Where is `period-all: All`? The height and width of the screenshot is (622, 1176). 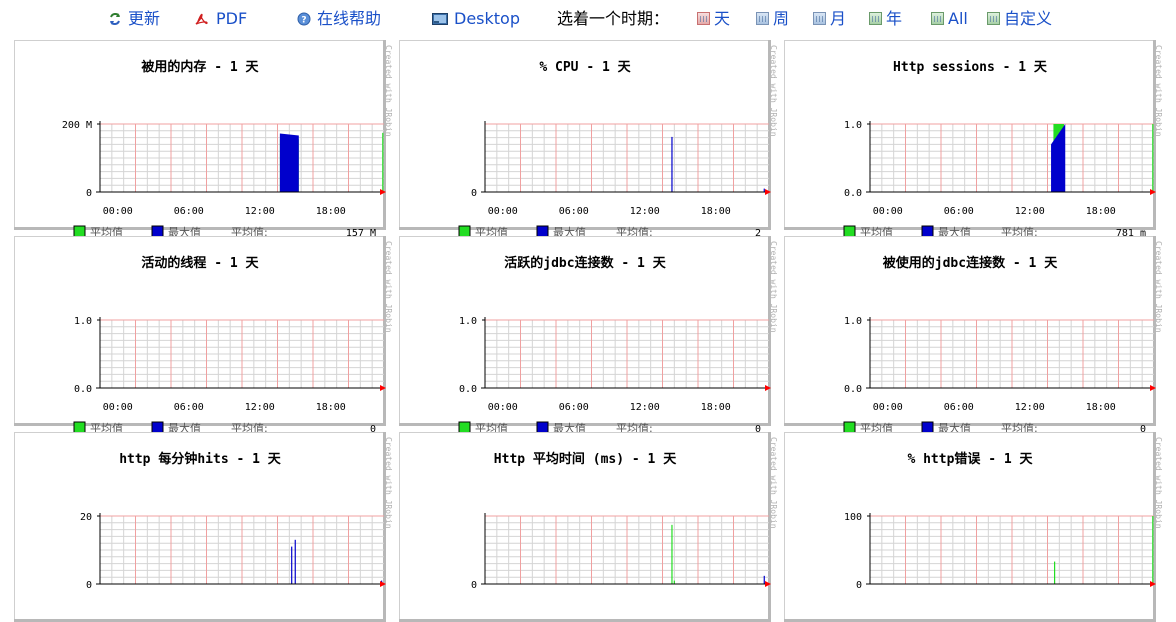 period-all: All is located at coordinates (949, 19).